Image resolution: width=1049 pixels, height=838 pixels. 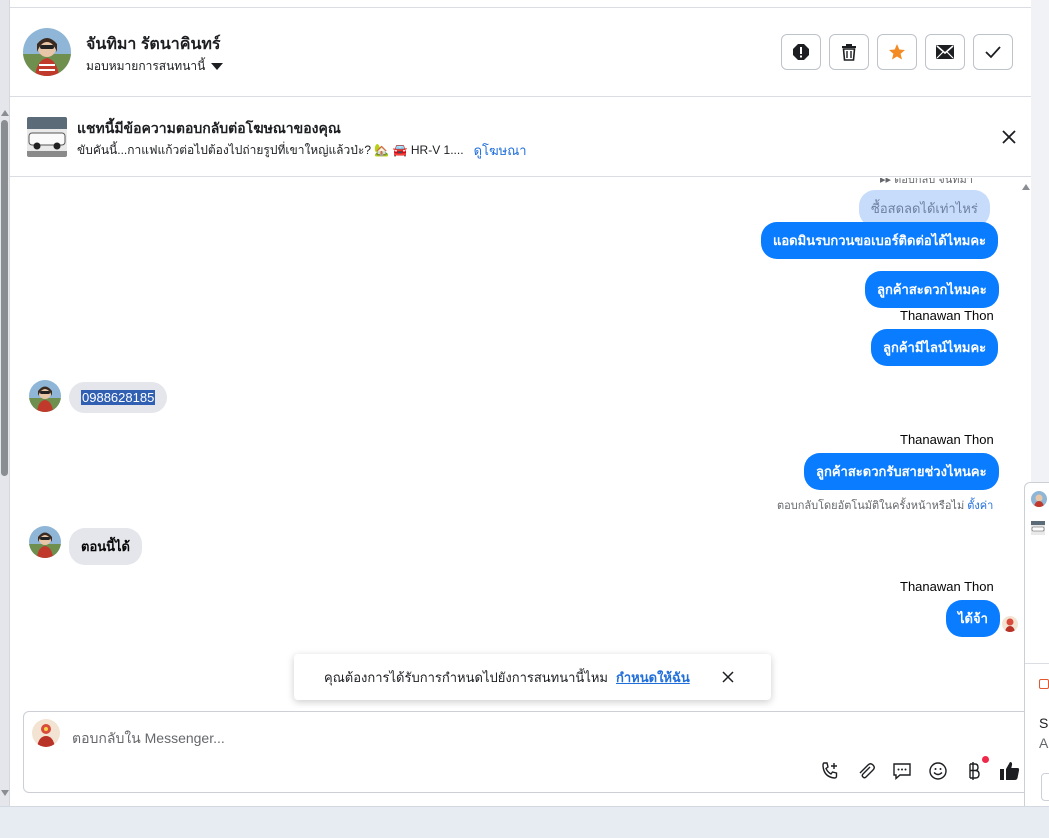 I want to click on like-button, so click(x=1010, y=771).